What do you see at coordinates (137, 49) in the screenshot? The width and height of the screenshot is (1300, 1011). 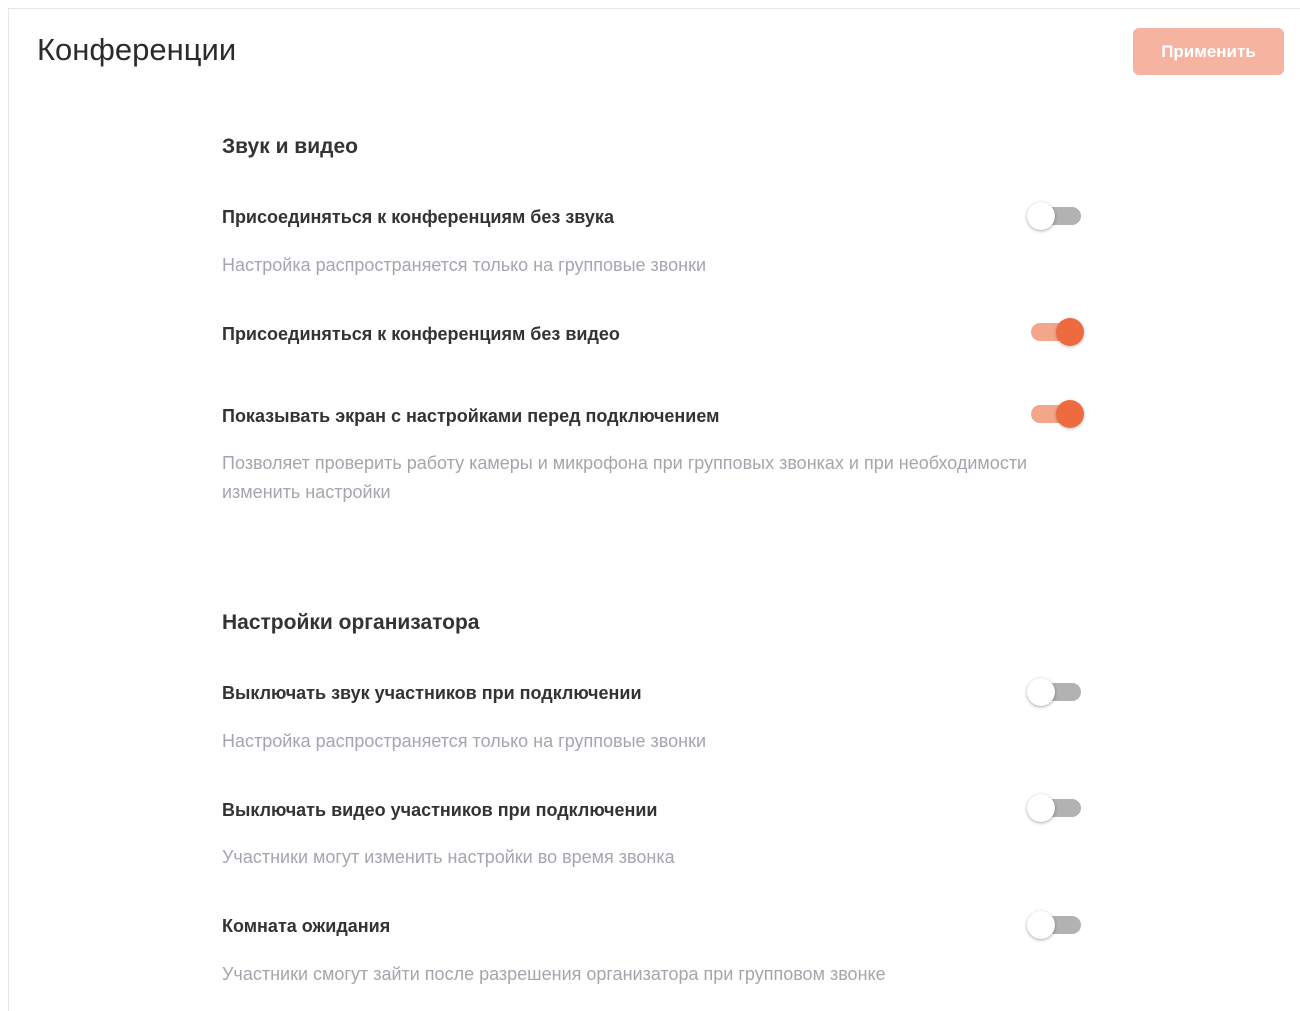 I see `page-title: Конференции` at bounding box center [137, 49].